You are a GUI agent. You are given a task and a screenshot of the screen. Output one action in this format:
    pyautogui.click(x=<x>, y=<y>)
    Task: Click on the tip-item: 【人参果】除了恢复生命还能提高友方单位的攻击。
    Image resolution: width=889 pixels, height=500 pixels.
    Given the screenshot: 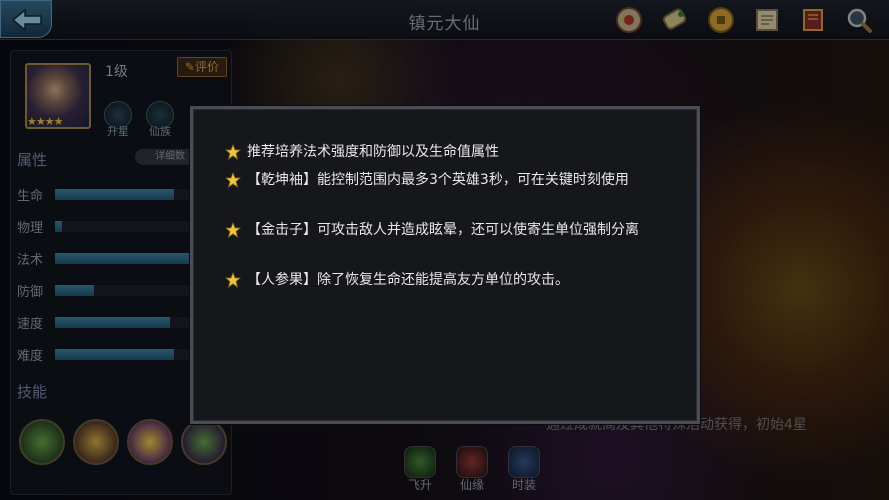 What is the action you would take?
    pyautogui.click(x=445, y=280)
    